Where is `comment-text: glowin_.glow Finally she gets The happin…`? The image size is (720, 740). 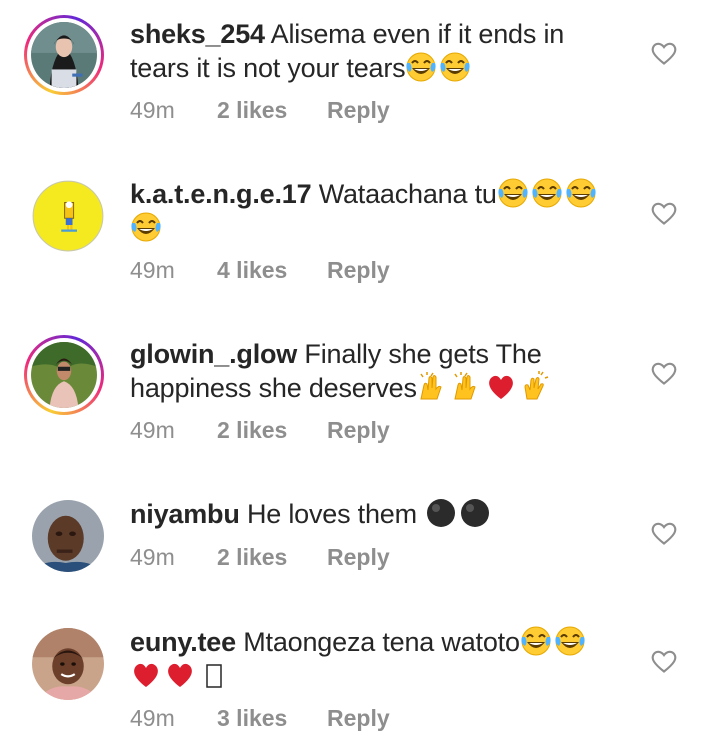
comment-text: glowin_.glow Finally she gets The happin… is located at coordinates (370, 371).